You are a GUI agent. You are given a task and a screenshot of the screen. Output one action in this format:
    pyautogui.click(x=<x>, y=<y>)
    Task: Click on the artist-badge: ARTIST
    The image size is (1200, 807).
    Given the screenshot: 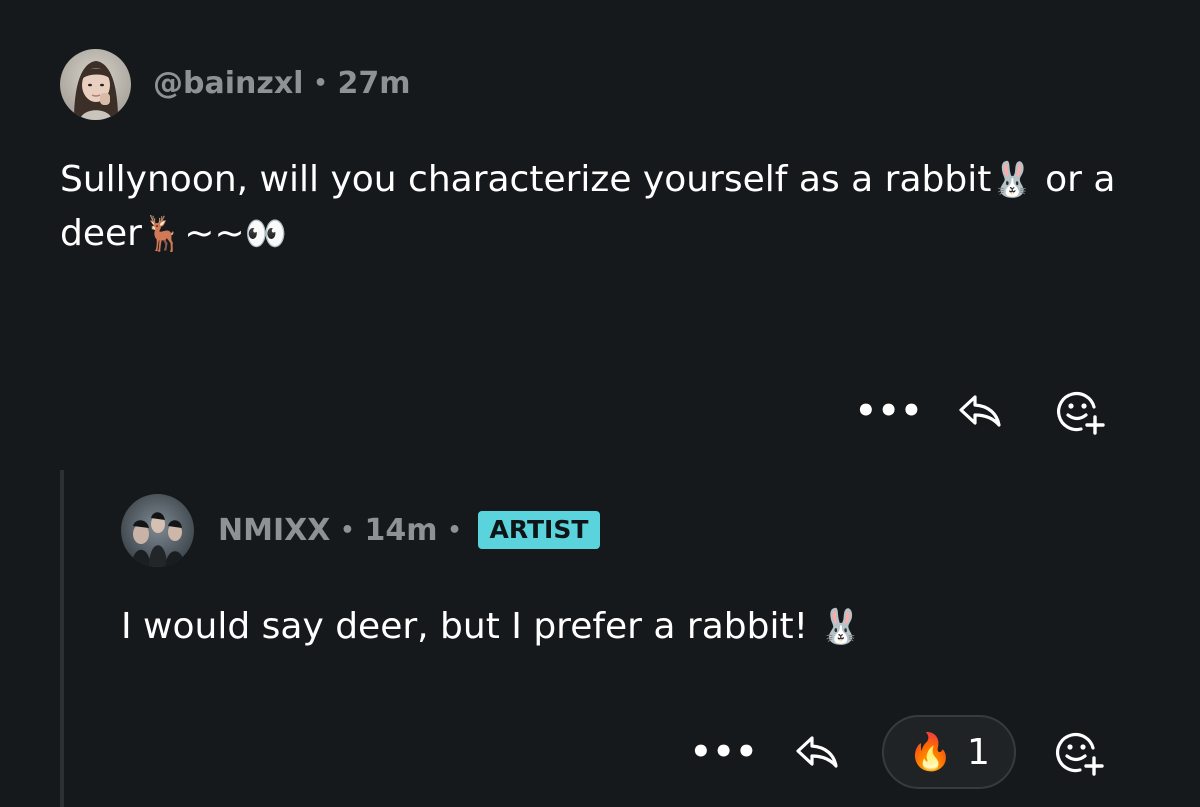 What is the action you would take?
    pyautogui.click(x=539, y=530)
    